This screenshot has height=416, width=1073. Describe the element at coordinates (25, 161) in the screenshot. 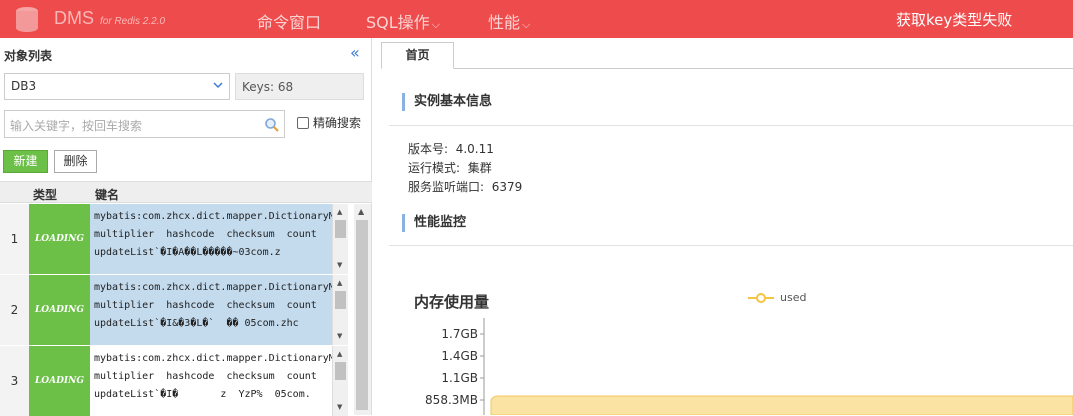

I see `new-button: 新建` at that location.